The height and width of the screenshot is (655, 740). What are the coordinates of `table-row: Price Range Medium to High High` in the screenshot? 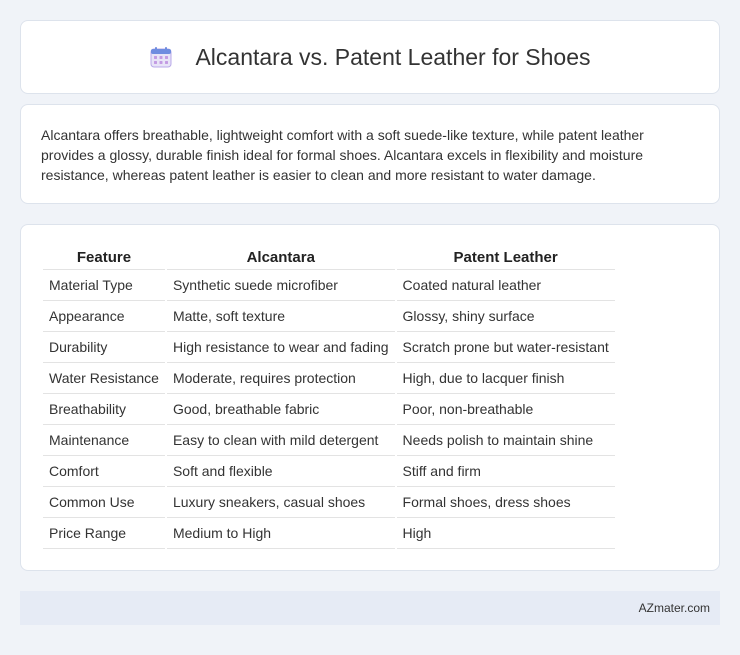 It's located at (329, 533).